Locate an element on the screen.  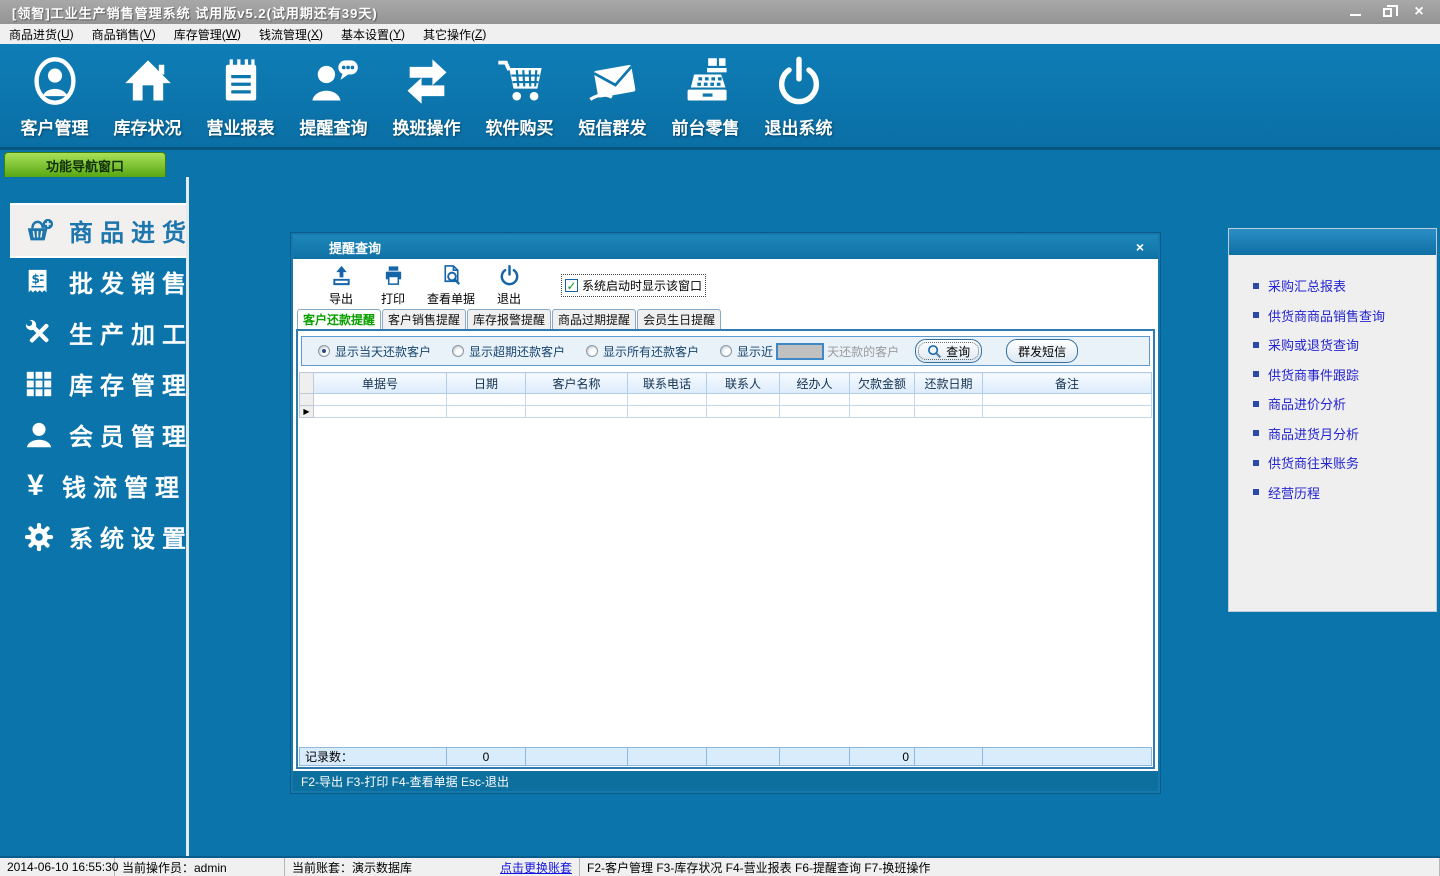
status-account: 当前账套：演示数据库 点击更换账套 is located at coordinates (432, 867).